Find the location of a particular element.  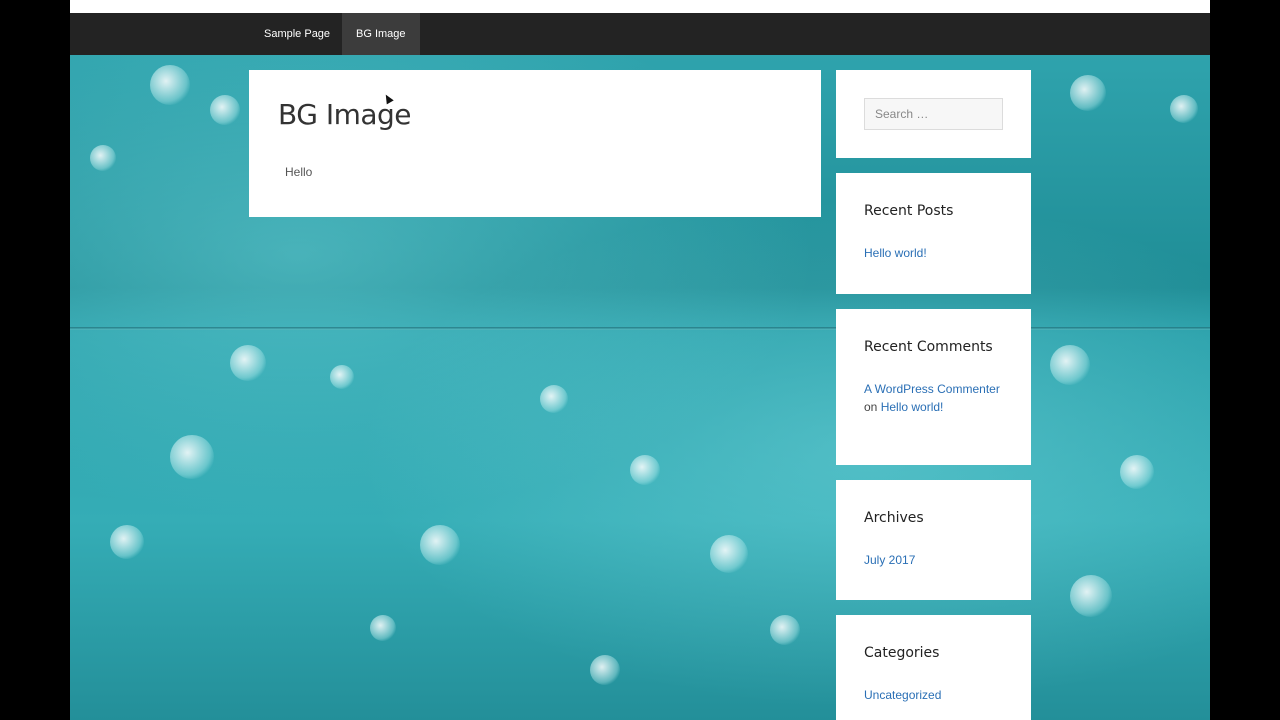

categories-widget: Categories Uncategorized is located at coordinates (933, 667).